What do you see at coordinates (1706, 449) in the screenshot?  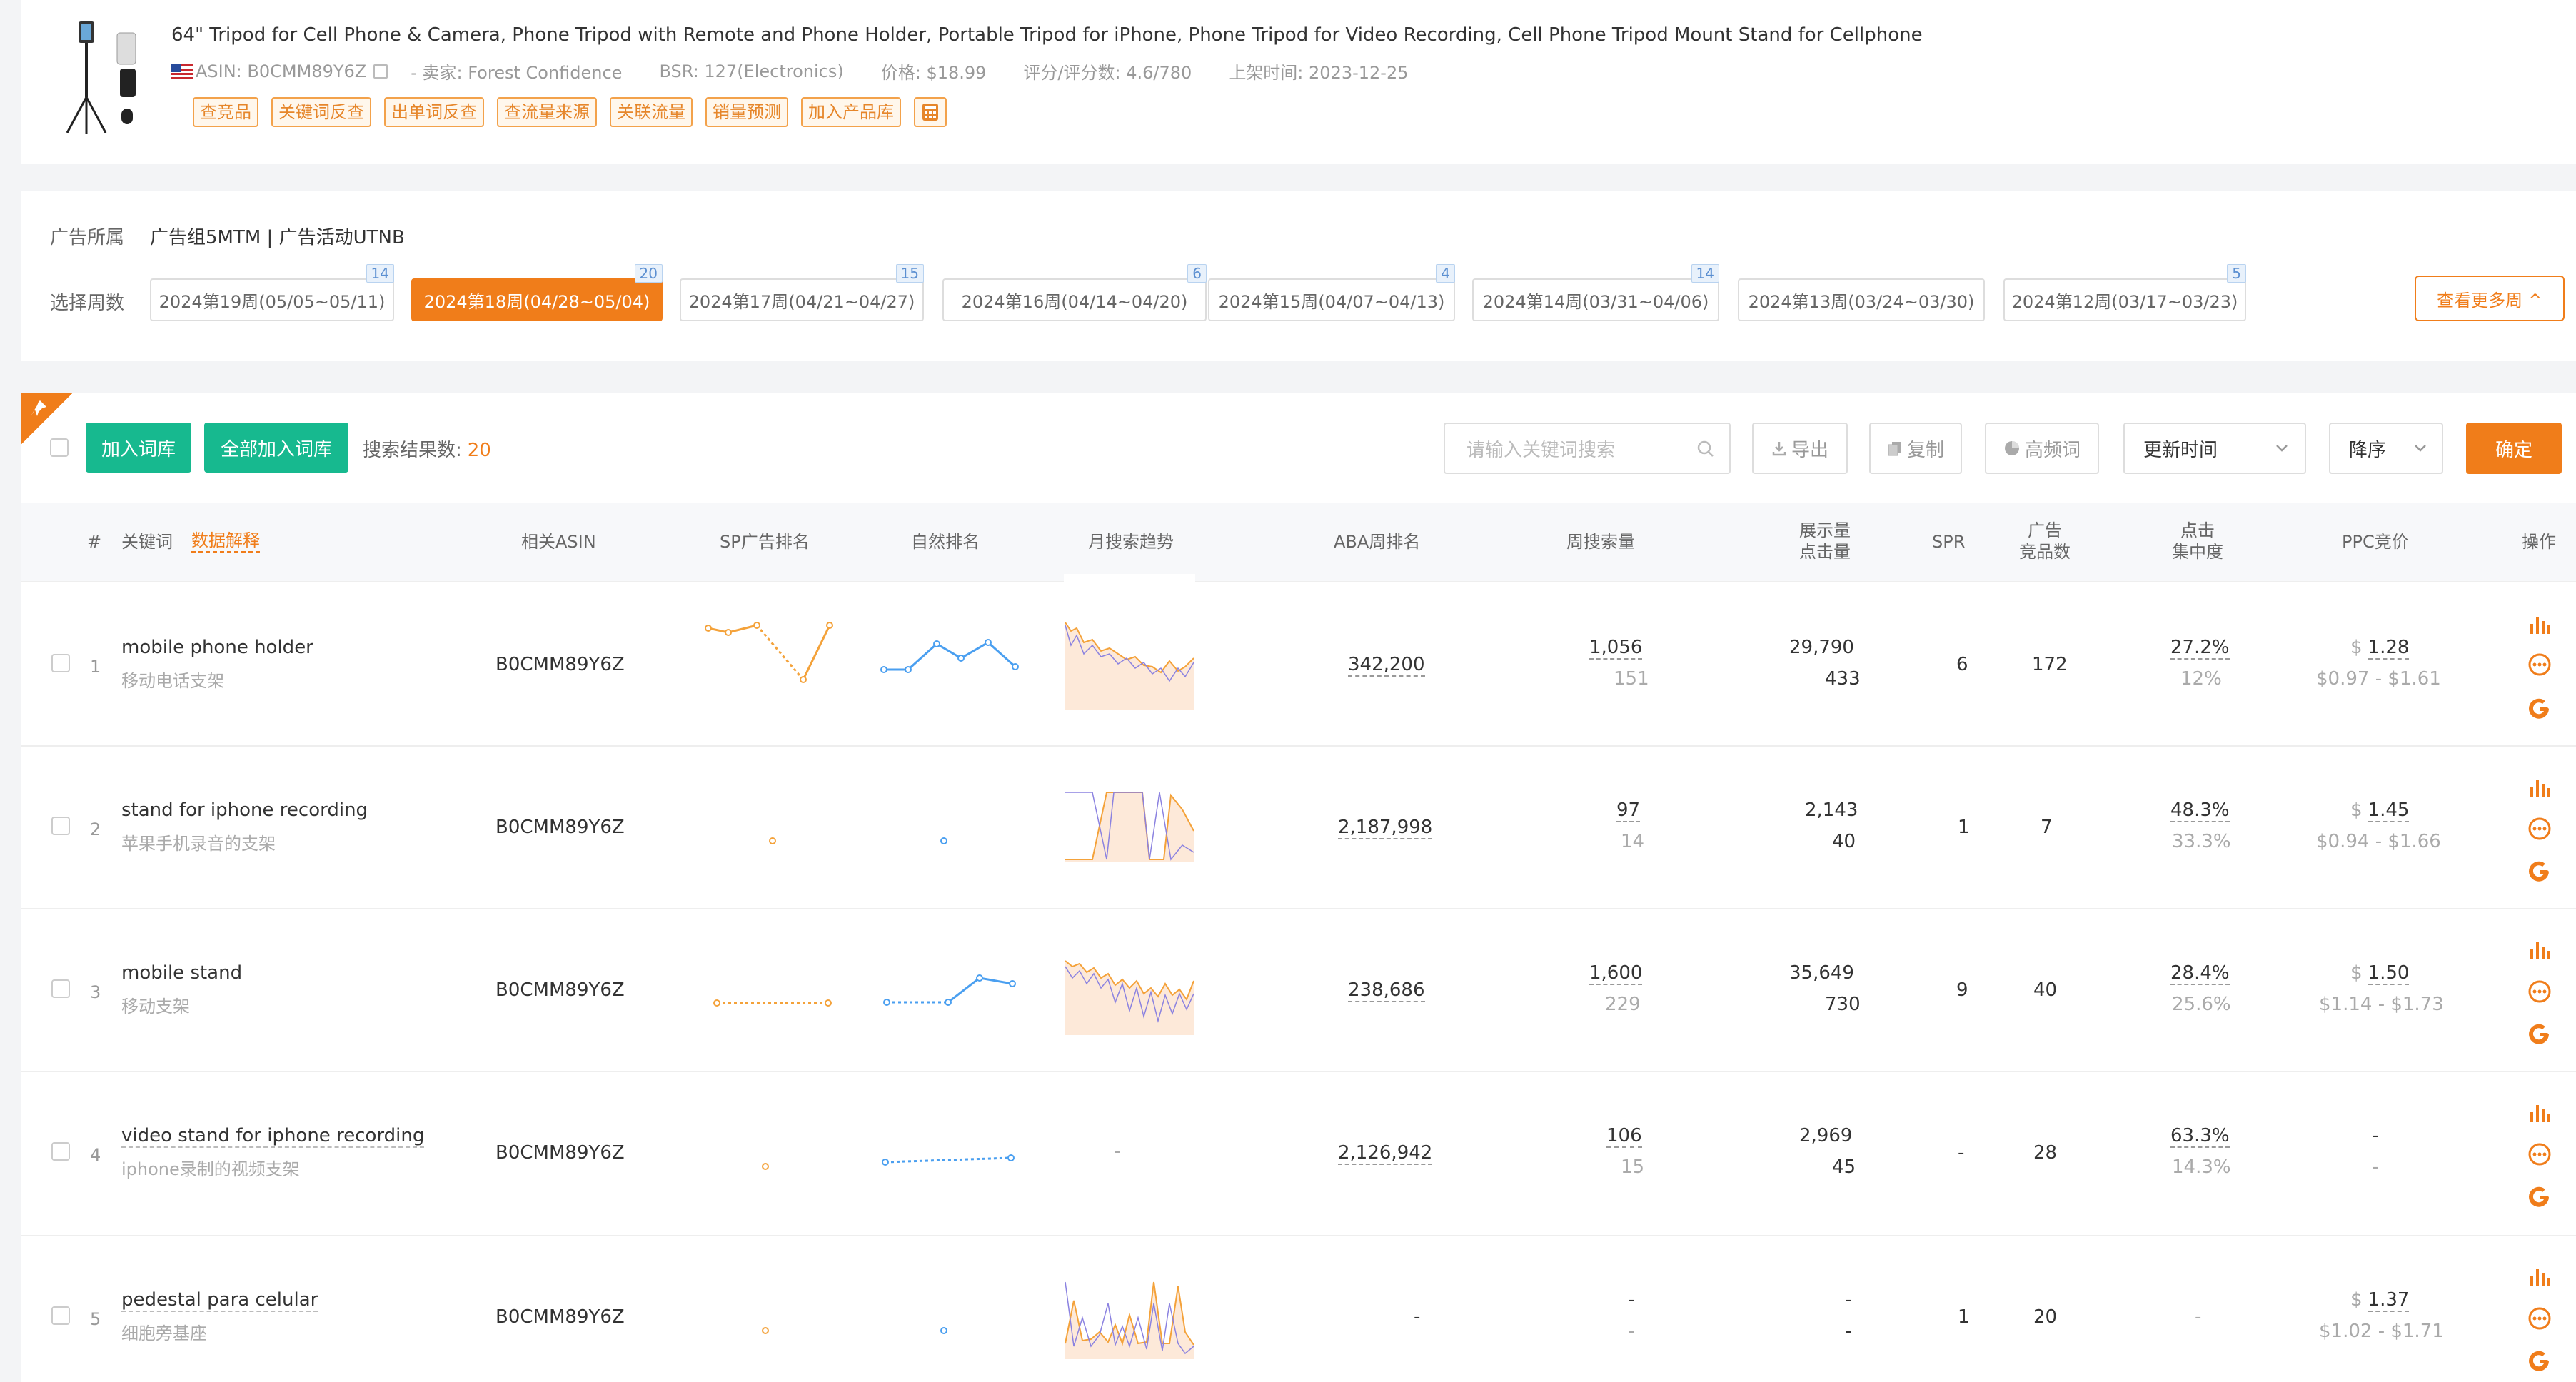 I see `search-icon` at bounding box center [1706, 449].